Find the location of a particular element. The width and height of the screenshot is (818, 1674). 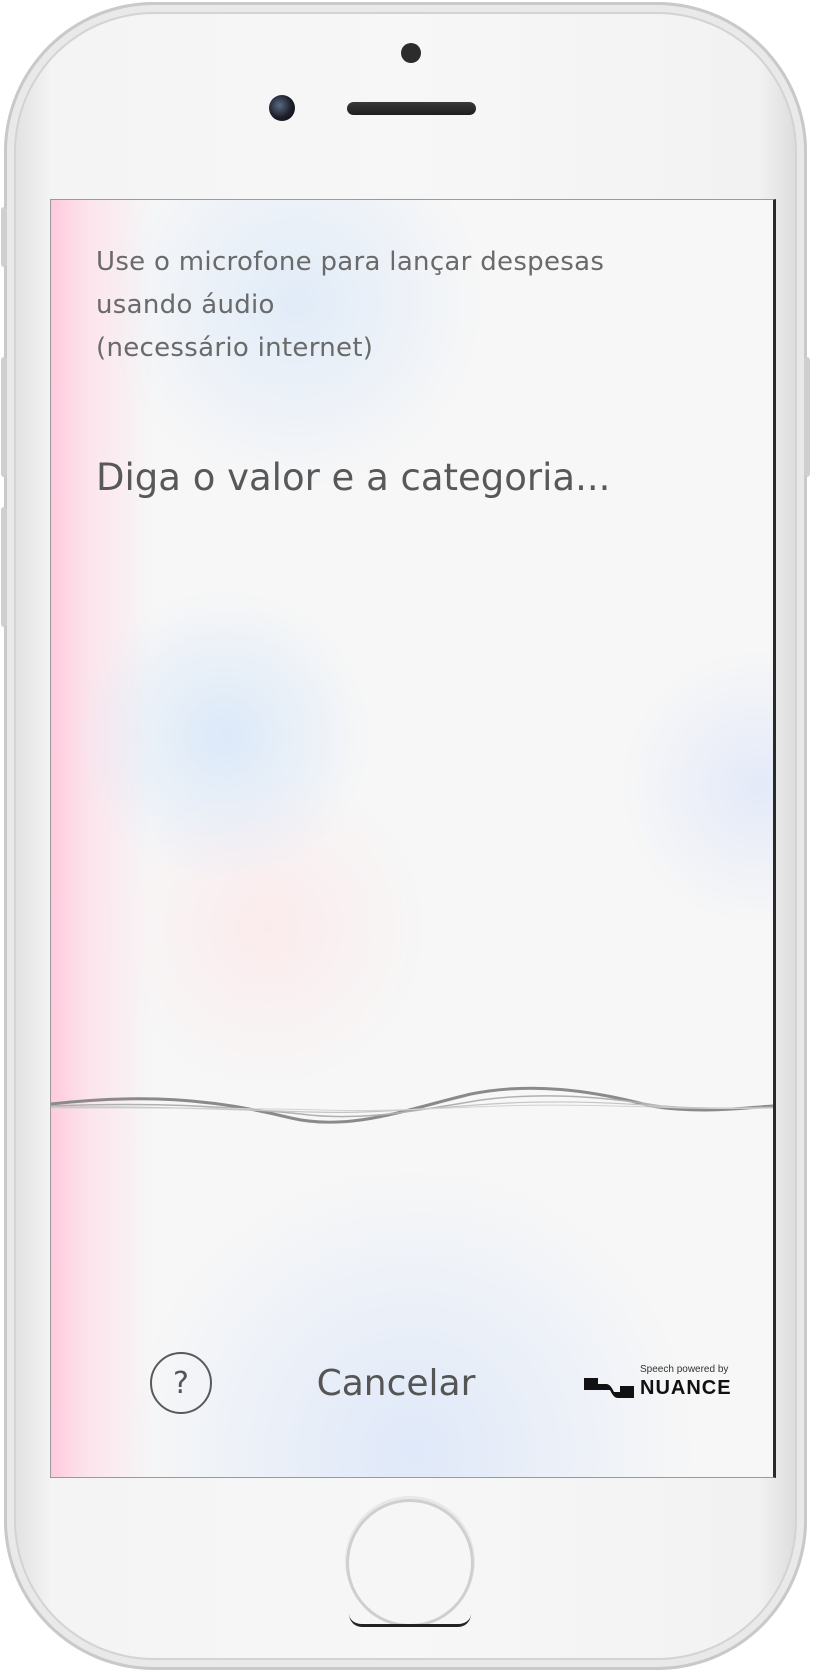

nuance-brand: NUANCE is located at coordinates (686, 1388).